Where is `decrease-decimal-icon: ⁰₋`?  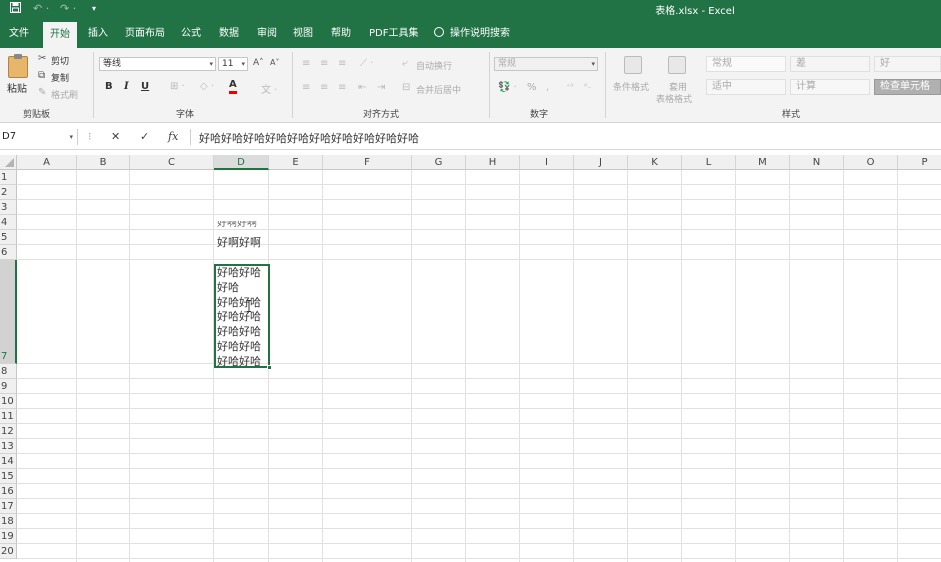 decrease-decimal-icon: ⁰₋ is located at coordinates (587, 86).